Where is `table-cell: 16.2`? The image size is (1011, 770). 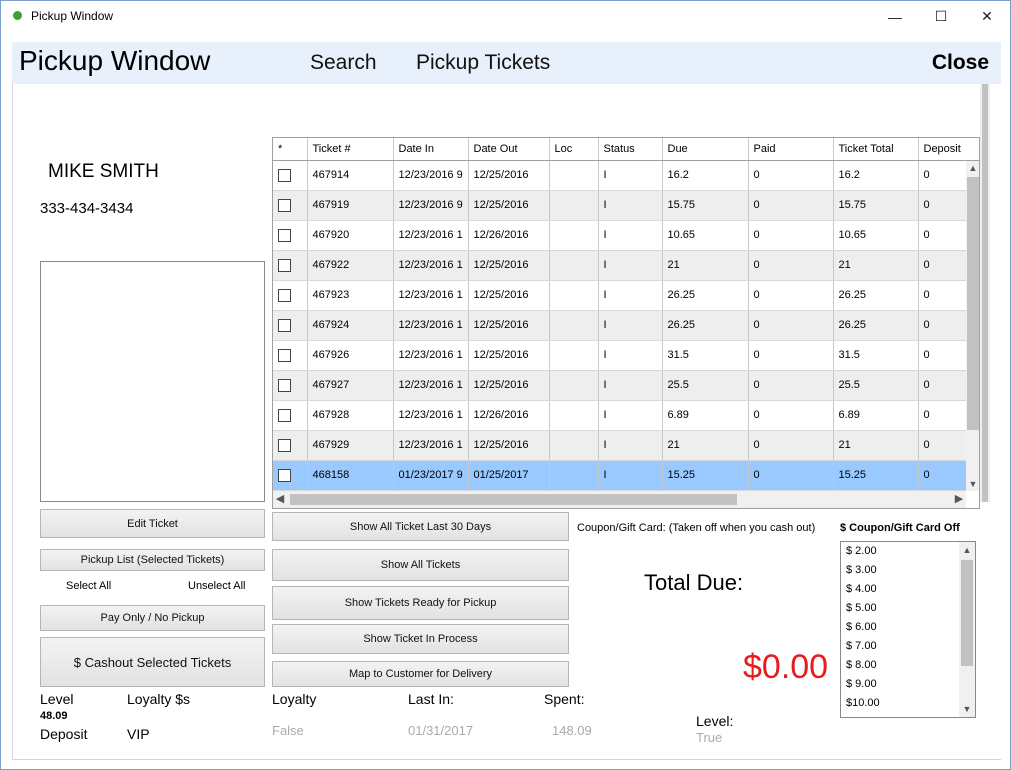
table-cell: 16.2 is located at coordinates (876, 175).